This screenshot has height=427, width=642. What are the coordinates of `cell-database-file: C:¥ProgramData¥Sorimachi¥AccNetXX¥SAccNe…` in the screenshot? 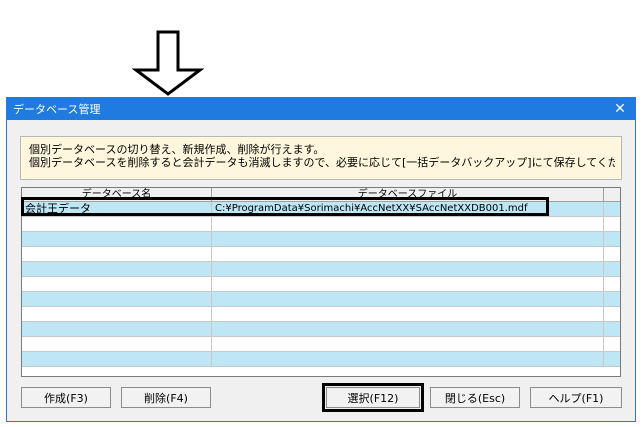 It's located at (408, 209).